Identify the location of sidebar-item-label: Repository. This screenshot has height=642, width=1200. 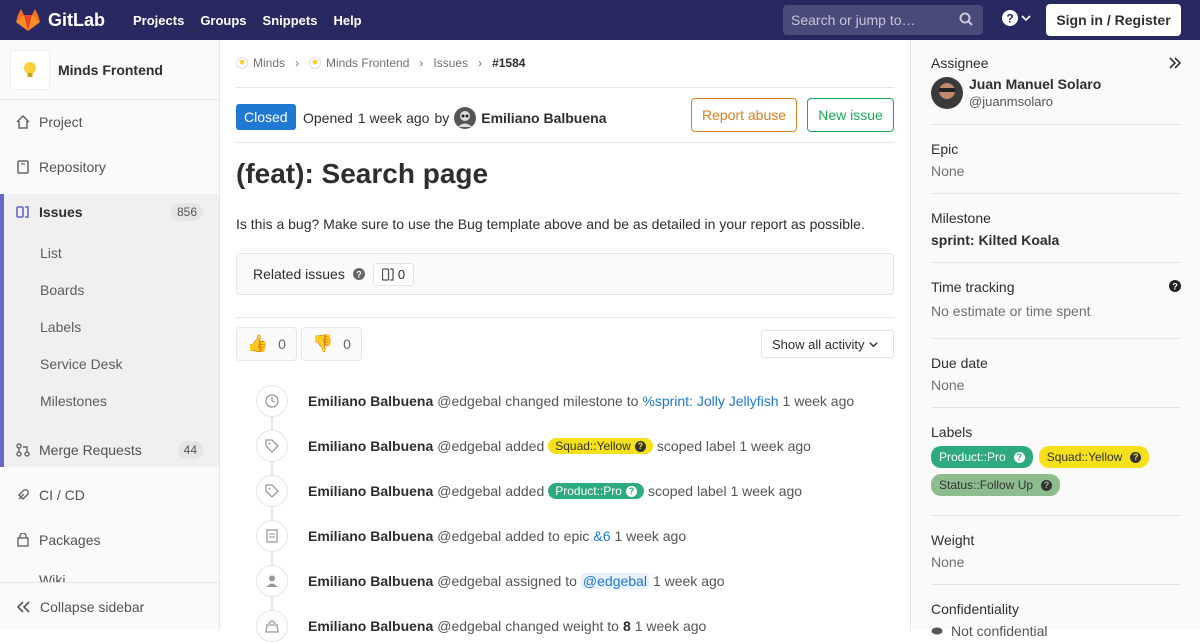
(72, 167).